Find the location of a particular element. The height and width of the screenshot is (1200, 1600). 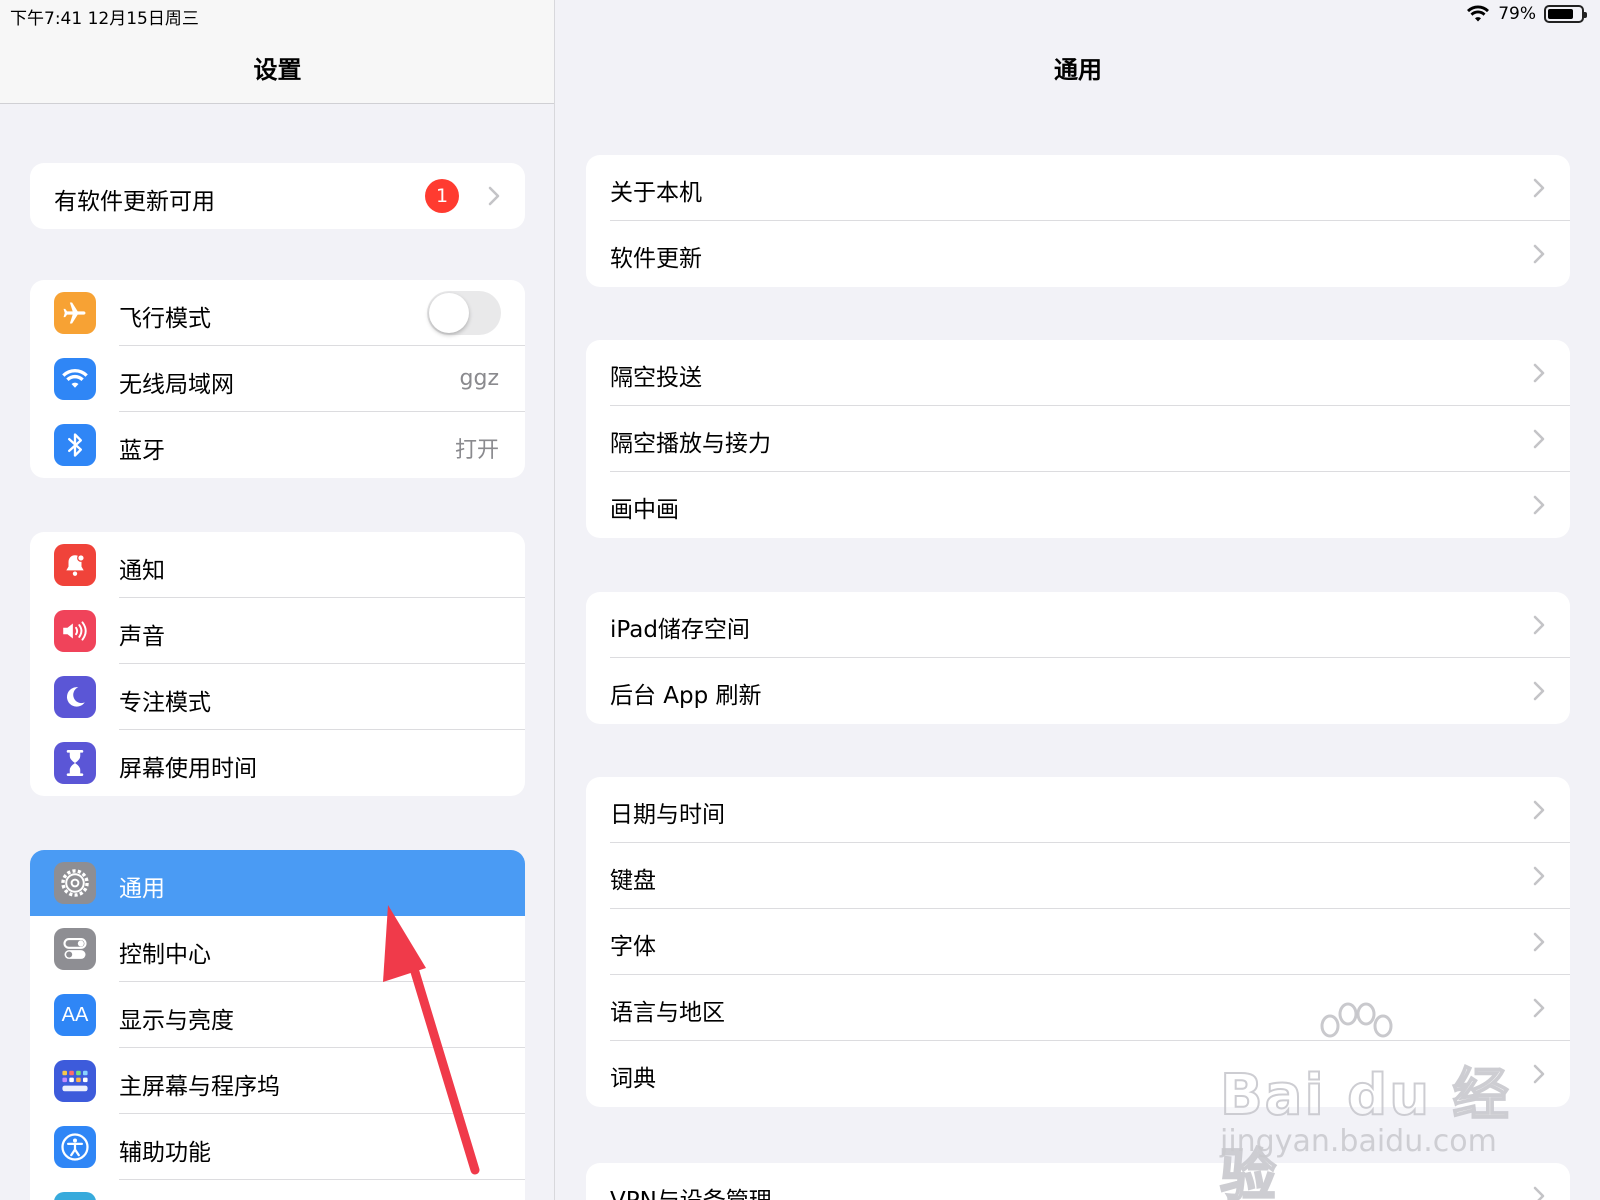

software-update-available-row: 有软件更新可用 1 is located at coordinates (277, 196).